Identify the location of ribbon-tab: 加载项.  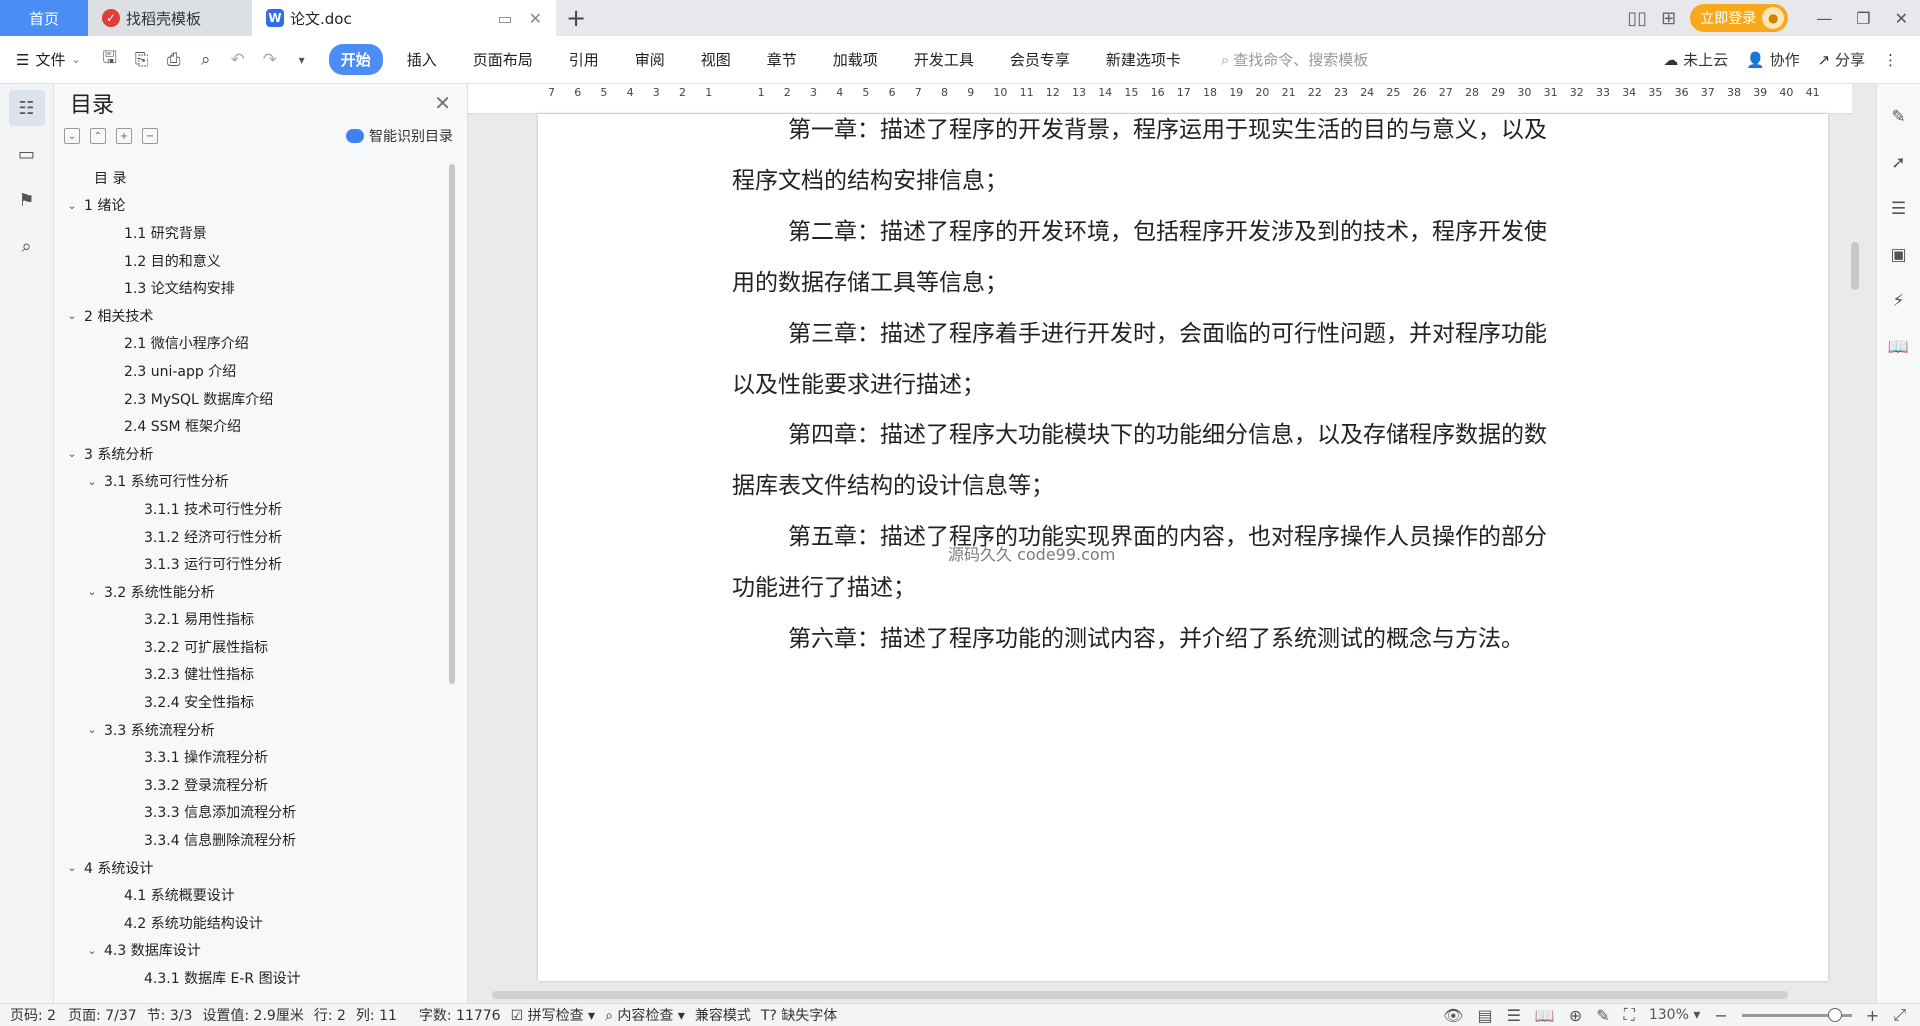
(855, 59).